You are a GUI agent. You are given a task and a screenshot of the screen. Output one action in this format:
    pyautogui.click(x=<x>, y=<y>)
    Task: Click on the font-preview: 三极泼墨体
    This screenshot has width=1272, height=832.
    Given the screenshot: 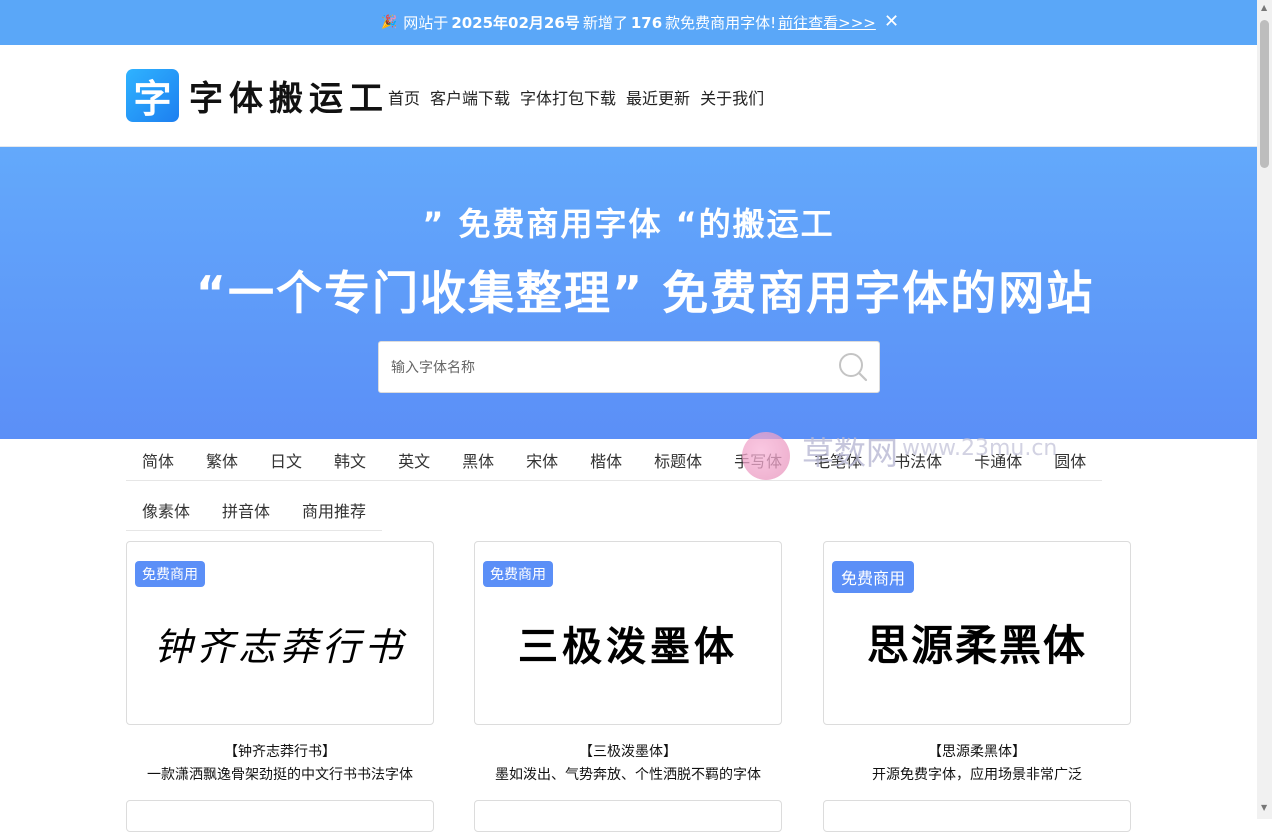 What is the action you would take?
    pyautogui.click(x=628, y=647)
    